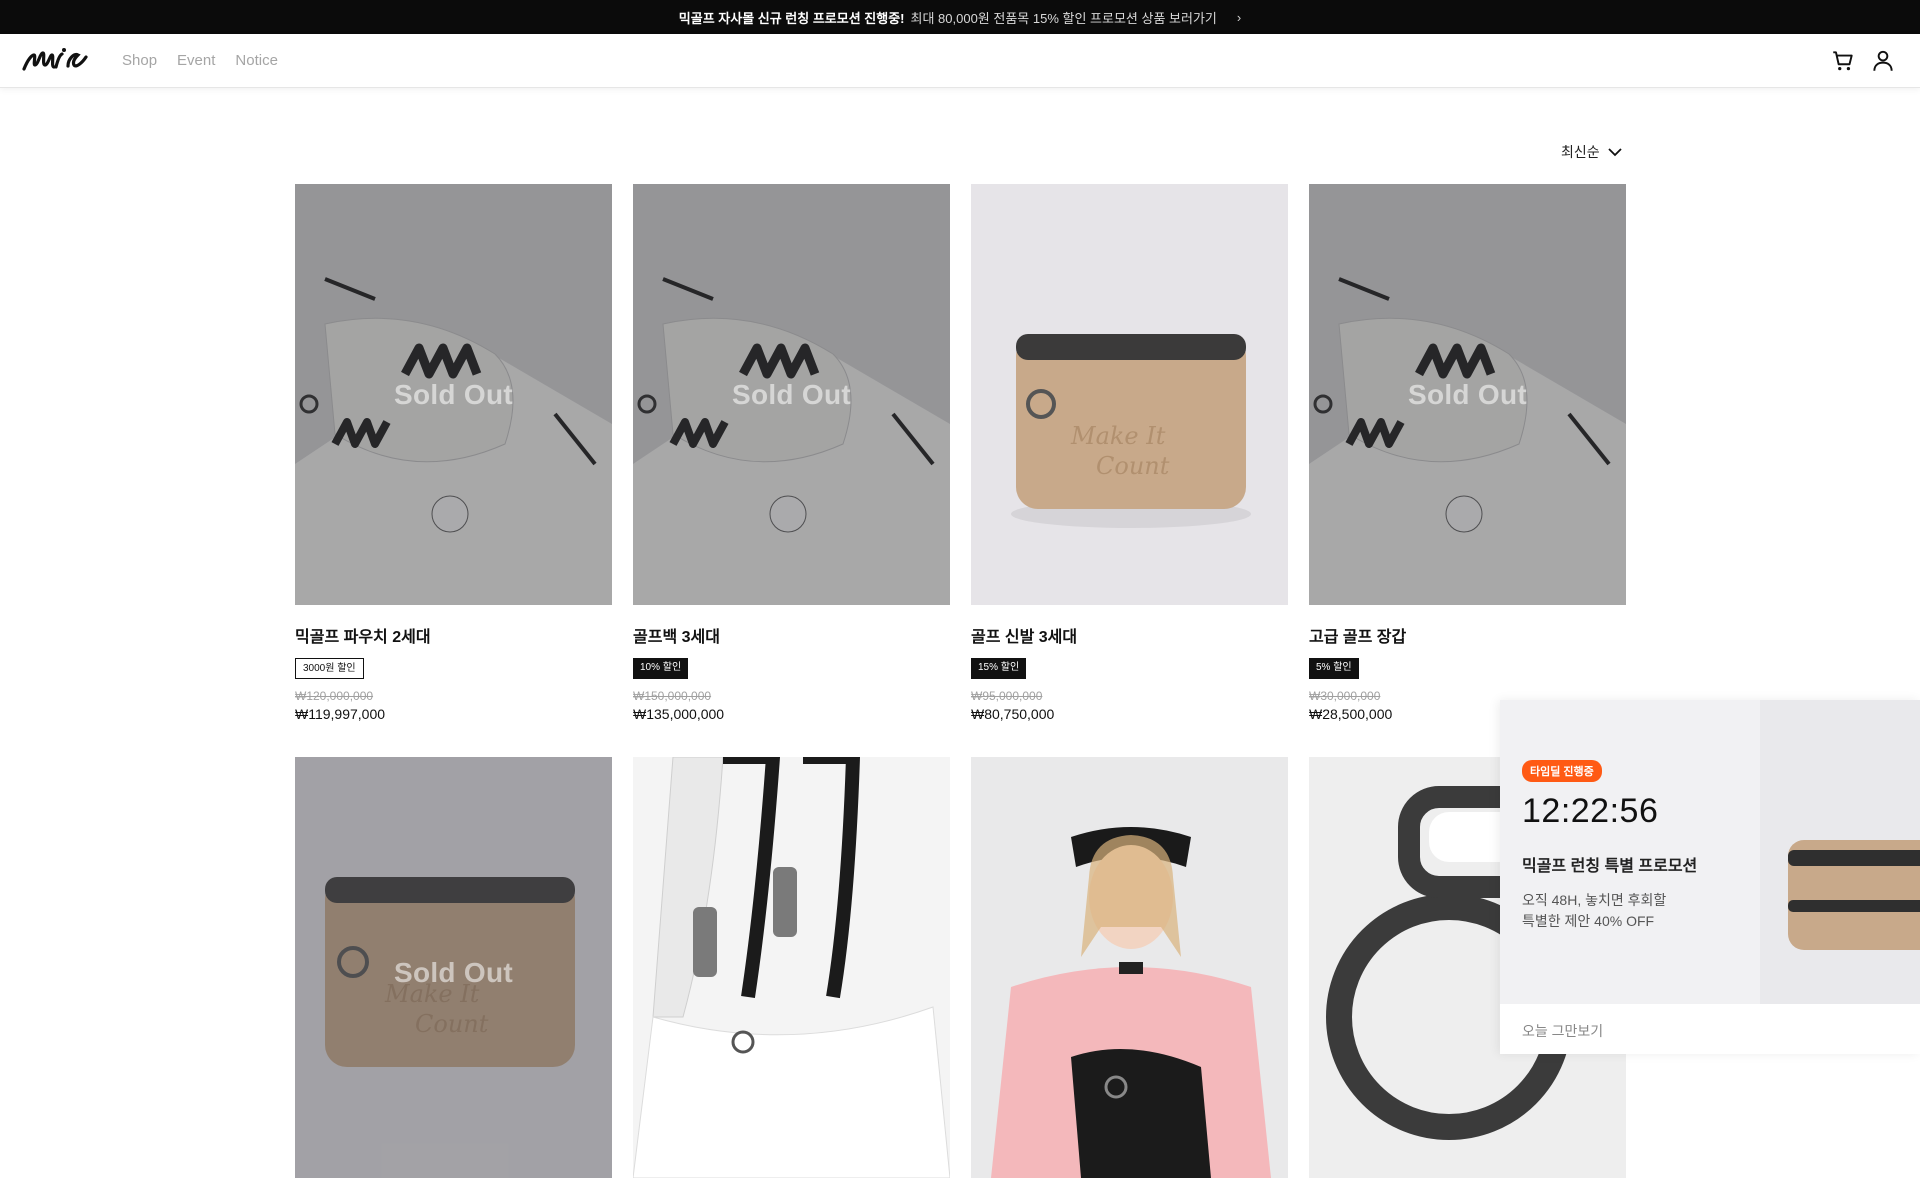 This screenshot has width=1920, height=1178. I want to click on svg-text: Make It, so click(1118, 436).